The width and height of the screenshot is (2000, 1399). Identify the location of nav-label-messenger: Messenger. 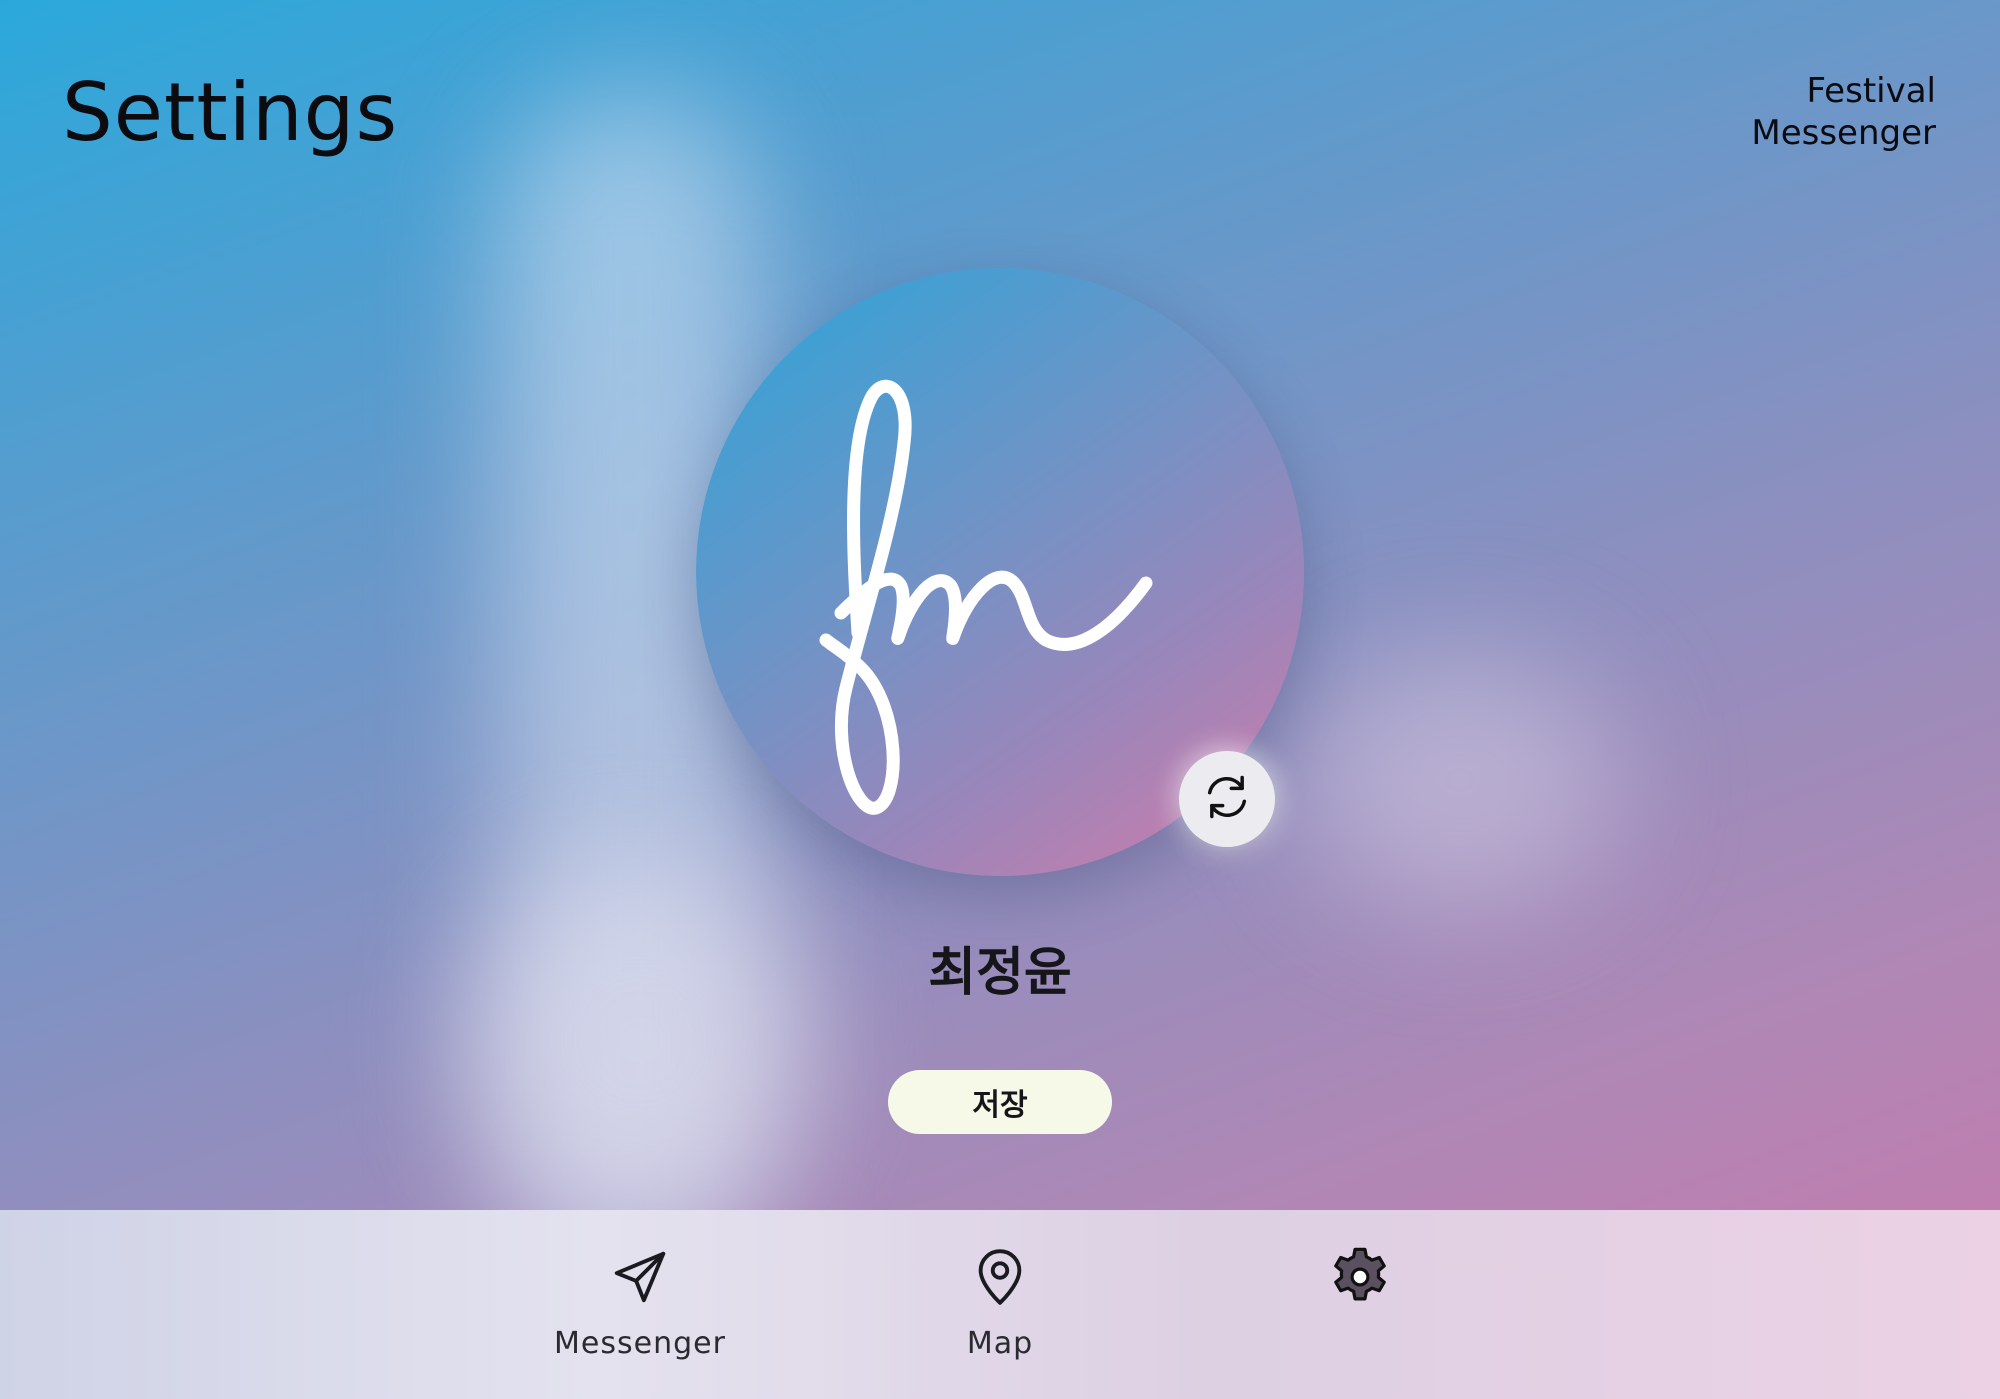
(640, 1343).